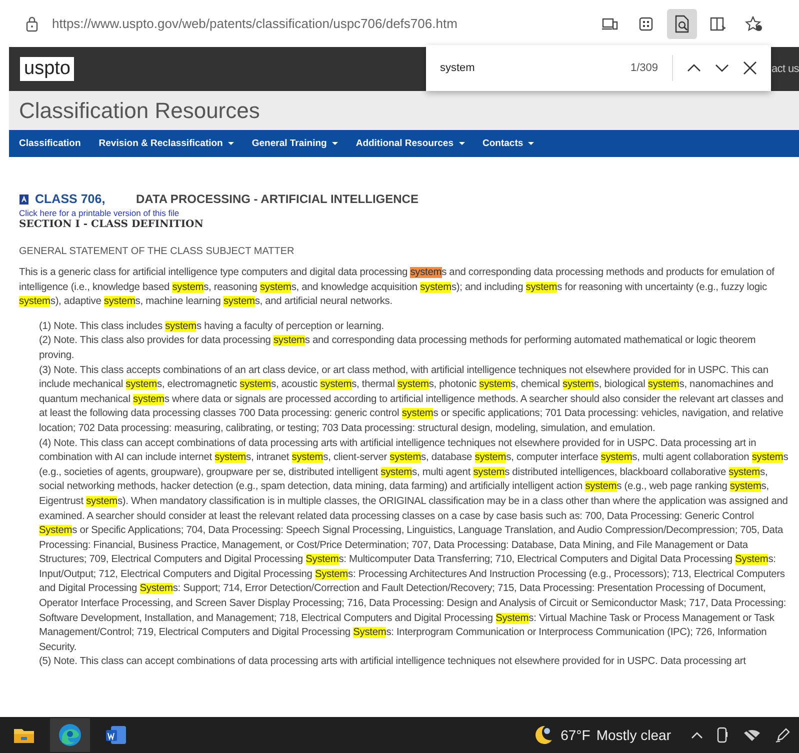 The width and height of the screenshot is (799, 753). I want to click on class-number: CLASS 706,, so click(70, 199).